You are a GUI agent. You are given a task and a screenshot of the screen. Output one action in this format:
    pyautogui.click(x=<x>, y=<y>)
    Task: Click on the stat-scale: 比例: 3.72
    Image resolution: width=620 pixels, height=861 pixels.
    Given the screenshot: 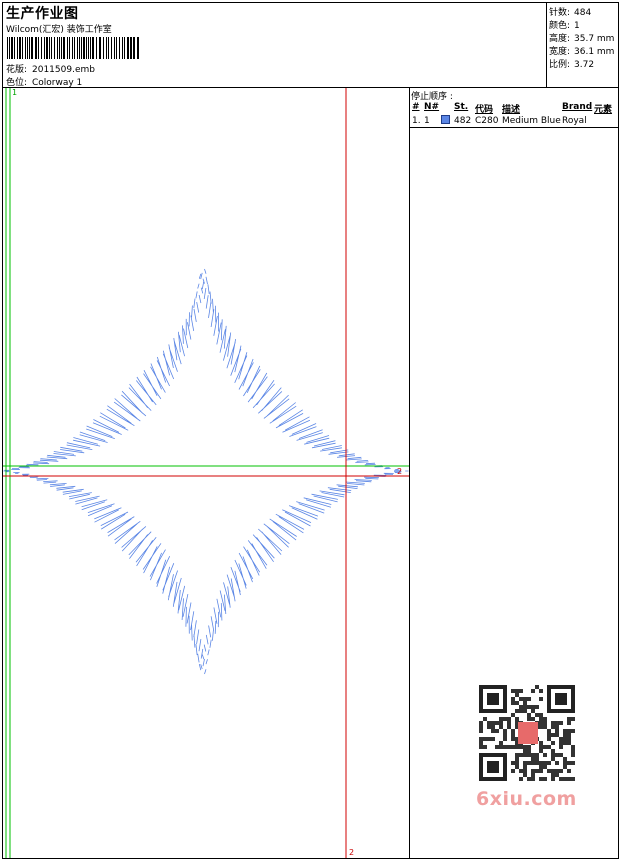 What is the action you would take?
    pyautogui.click(x=571, y=63)
    